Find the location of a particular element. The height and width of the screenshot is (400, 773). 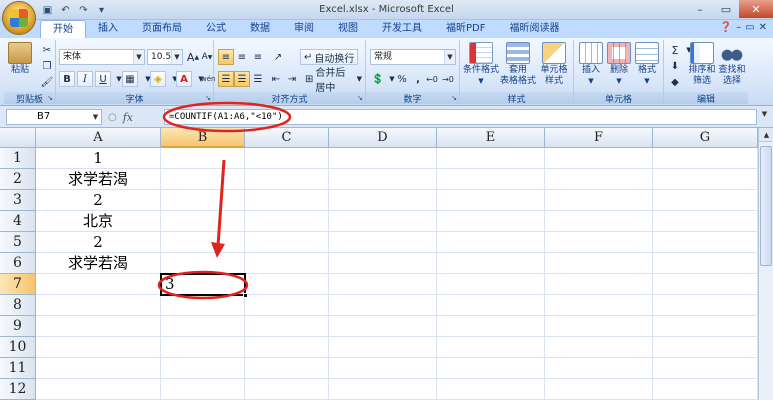

align-center-icon: ☰ is located at coordinates (242, 79).